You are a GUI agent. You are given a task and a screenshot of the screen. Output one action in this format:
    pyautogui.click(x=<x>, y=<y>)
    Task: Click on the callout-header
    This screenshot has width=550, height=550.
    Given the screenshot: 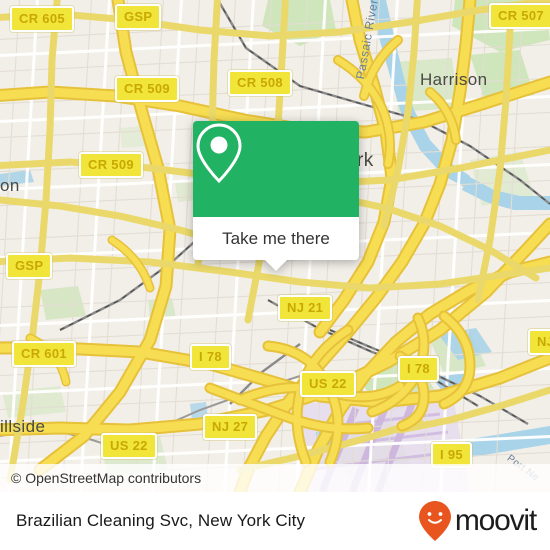 What is the action you would take?
    pyautogui.click(x=276, y=169)
    